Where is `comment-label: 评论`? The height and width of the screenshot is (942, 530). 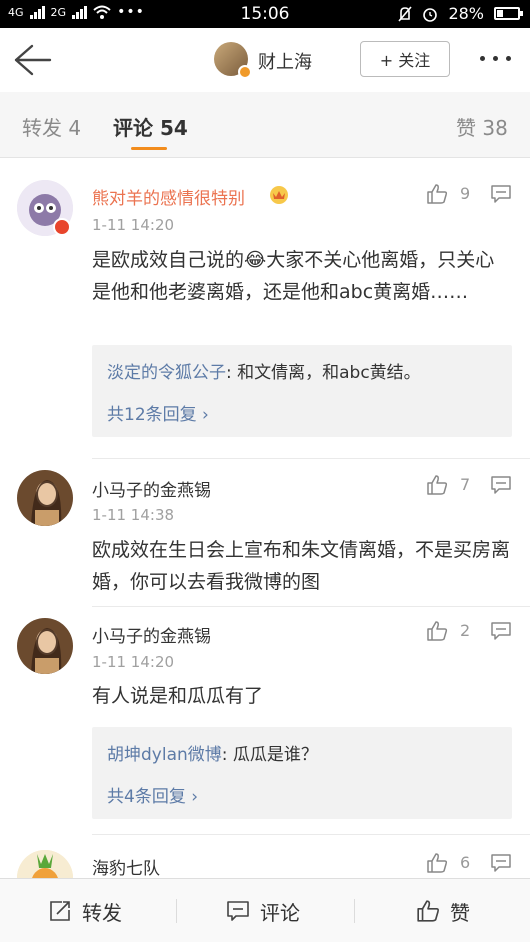 comment-label: 评论 is located at coordinates (280, 912).